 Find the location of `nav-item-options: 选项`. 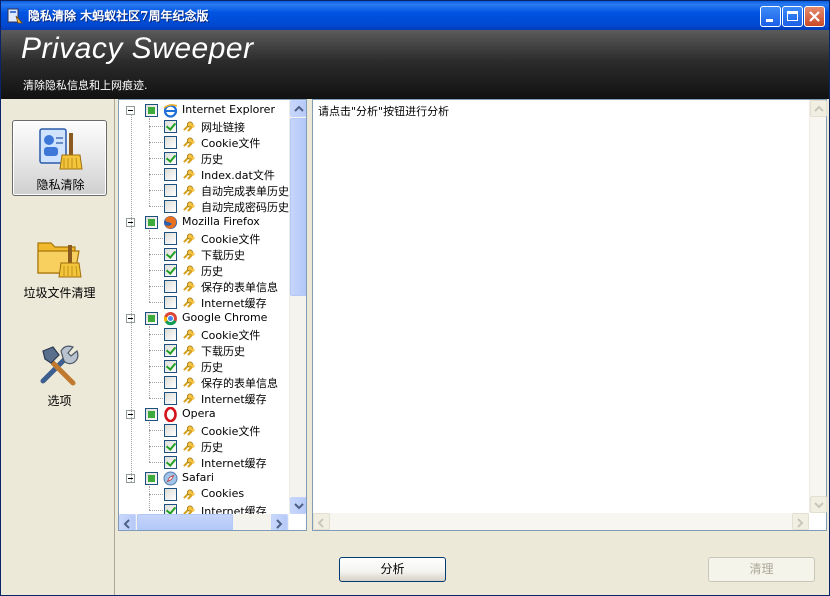

nav-item-options: 选项 is located at coordinates (59, 375).